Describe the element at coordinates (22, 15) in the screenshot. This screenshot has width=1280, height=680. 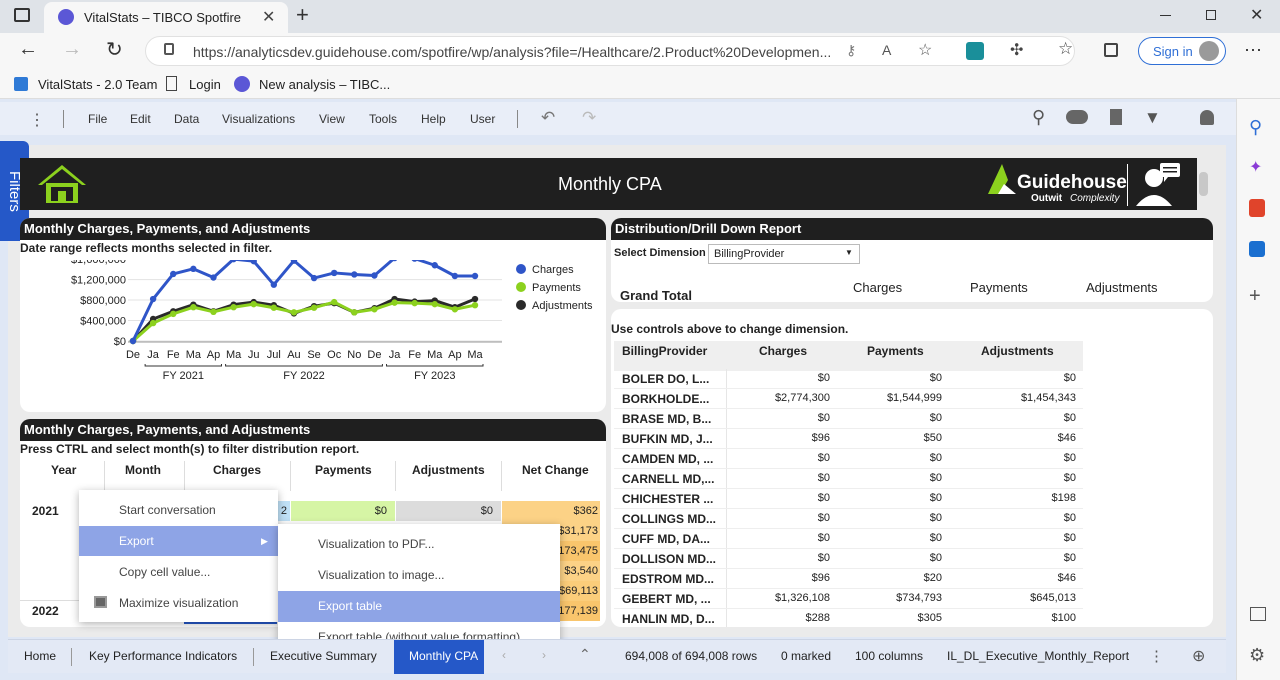
I see `tab-actions-icon` at that location.